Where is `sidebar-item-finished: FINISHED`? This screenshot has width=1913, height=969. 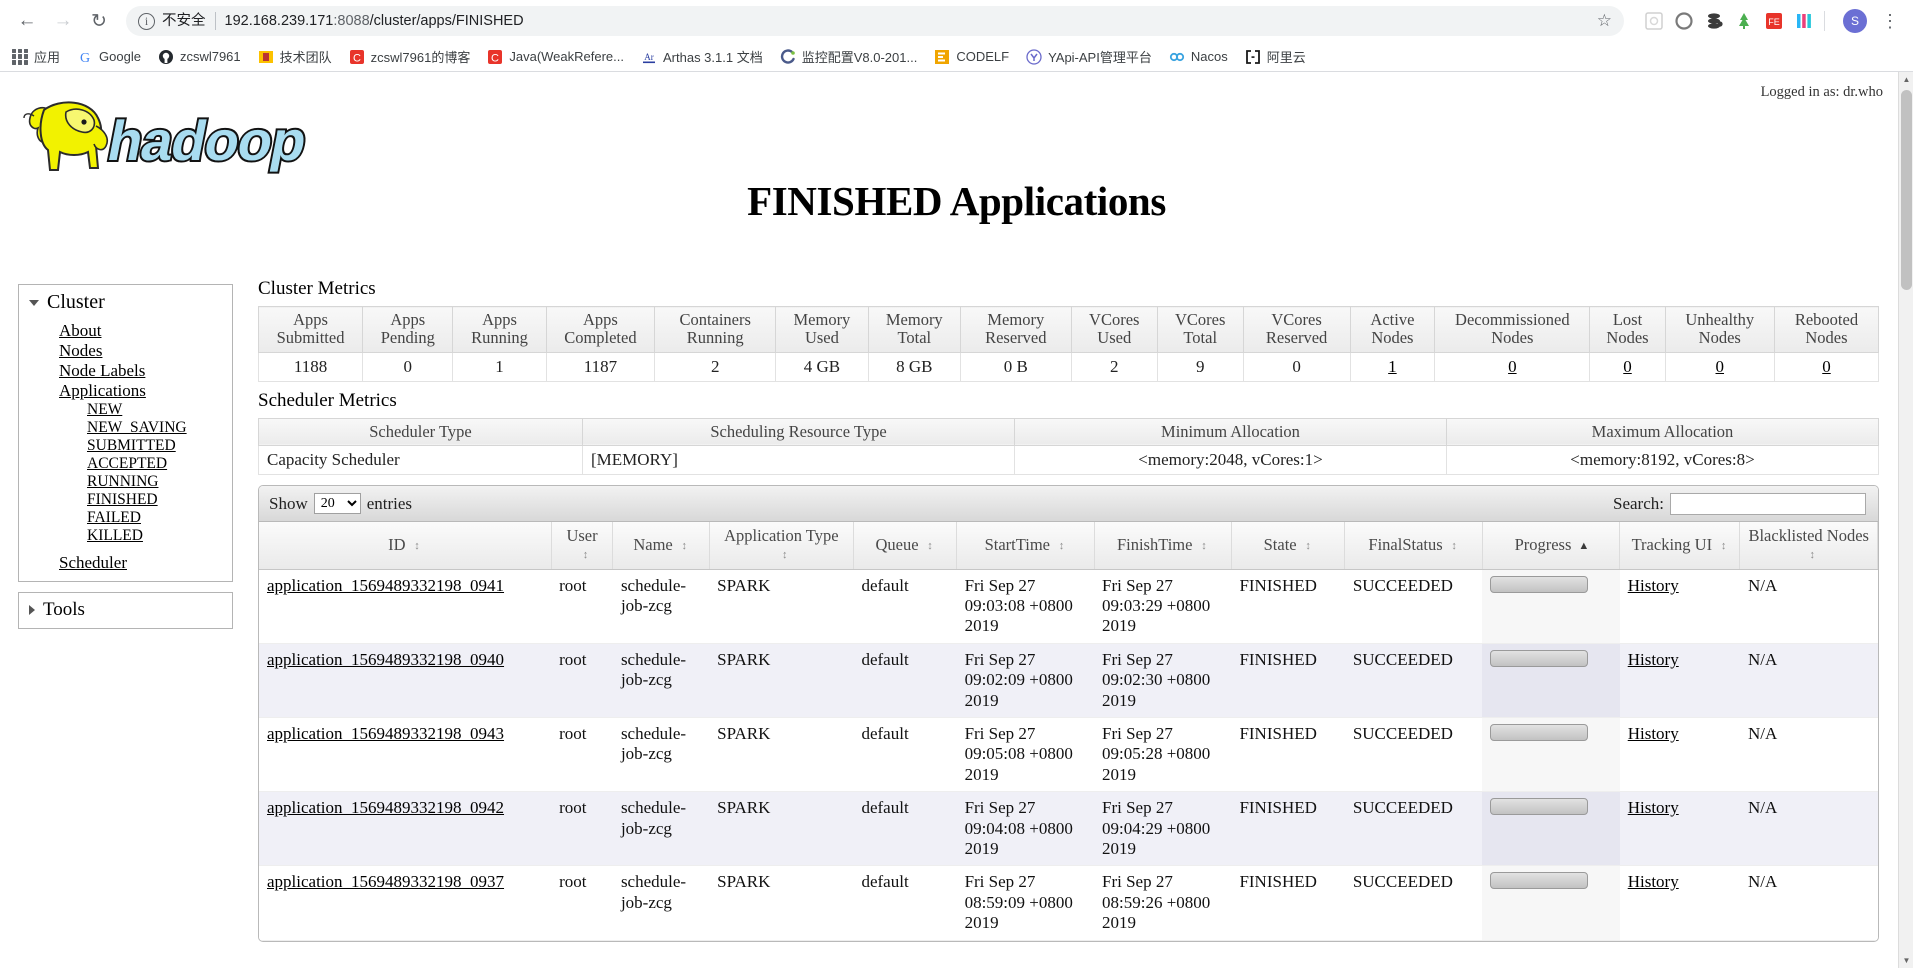
sidebar-item-finished: FINISHED is located at coordinates (125, 500).